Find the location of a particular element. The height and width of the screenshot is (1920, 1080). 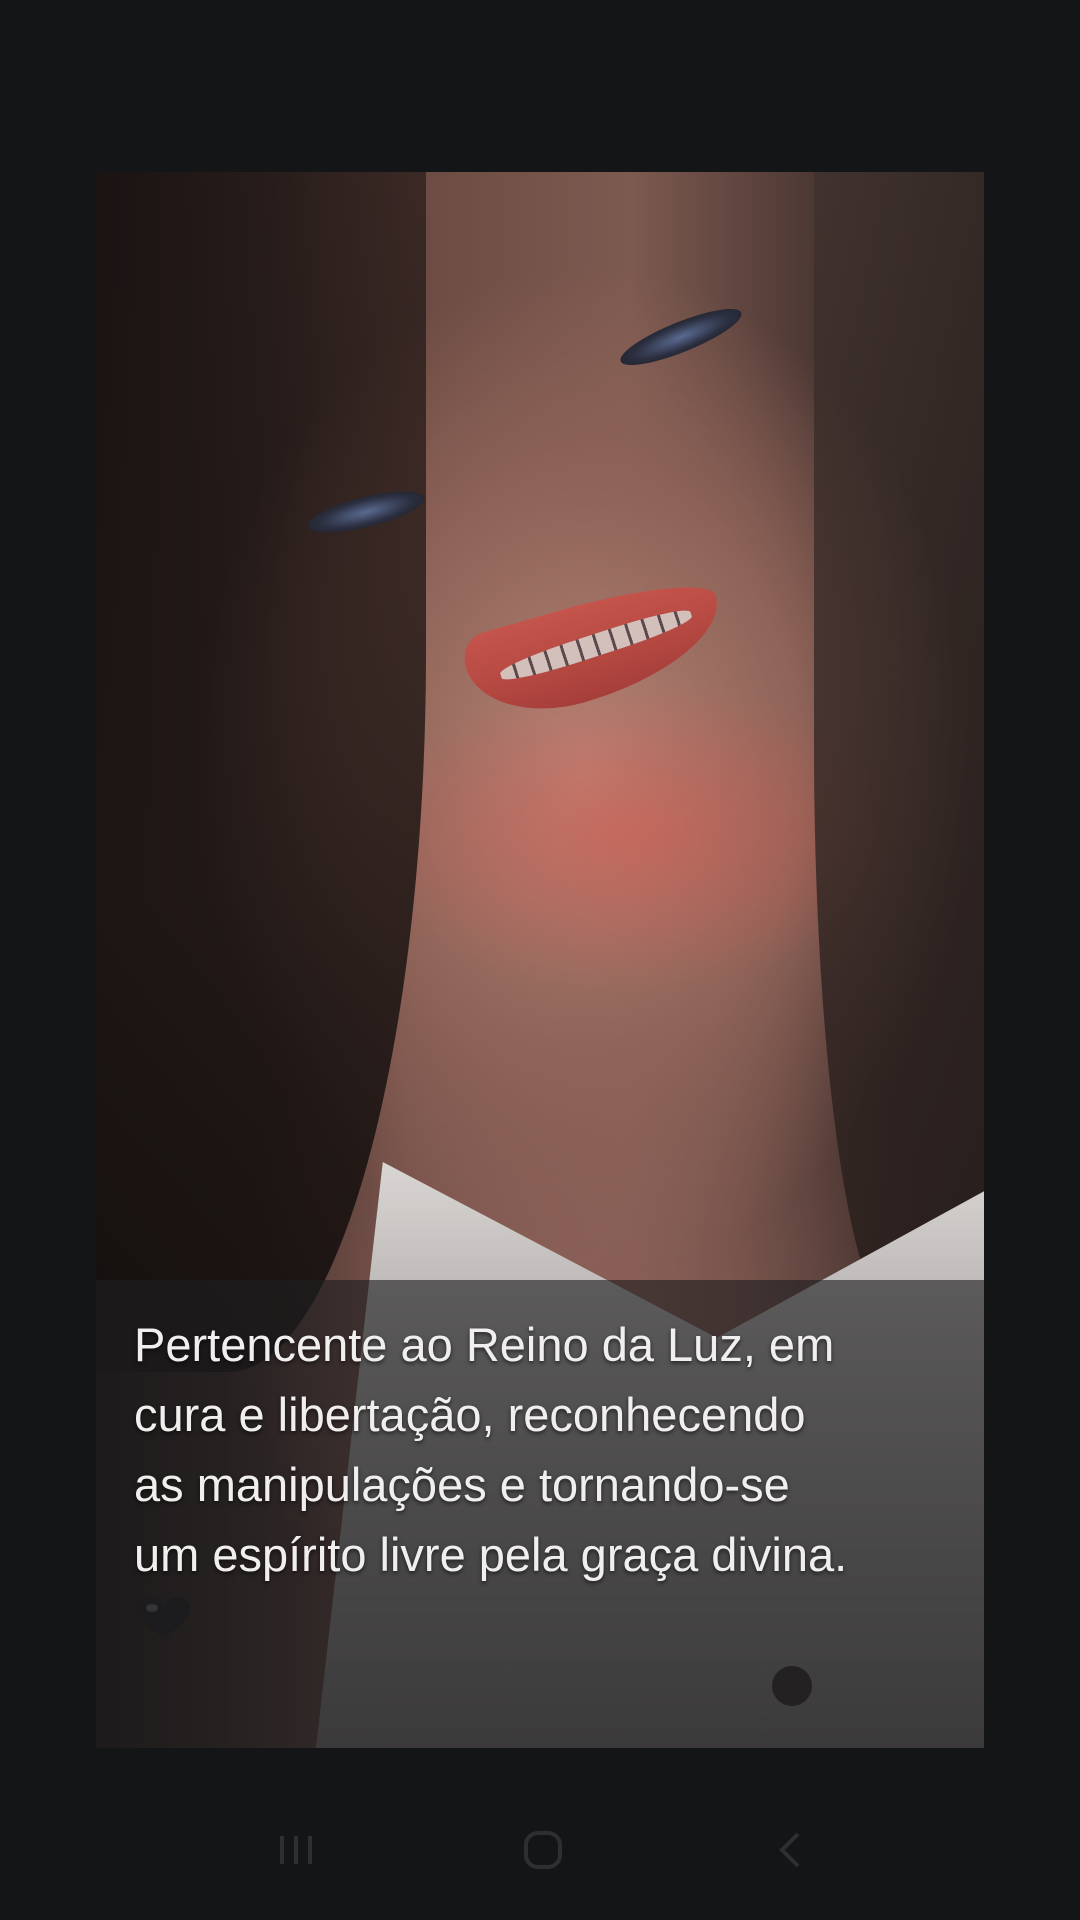

navigation-bar is located at coordinates (540, 1850).